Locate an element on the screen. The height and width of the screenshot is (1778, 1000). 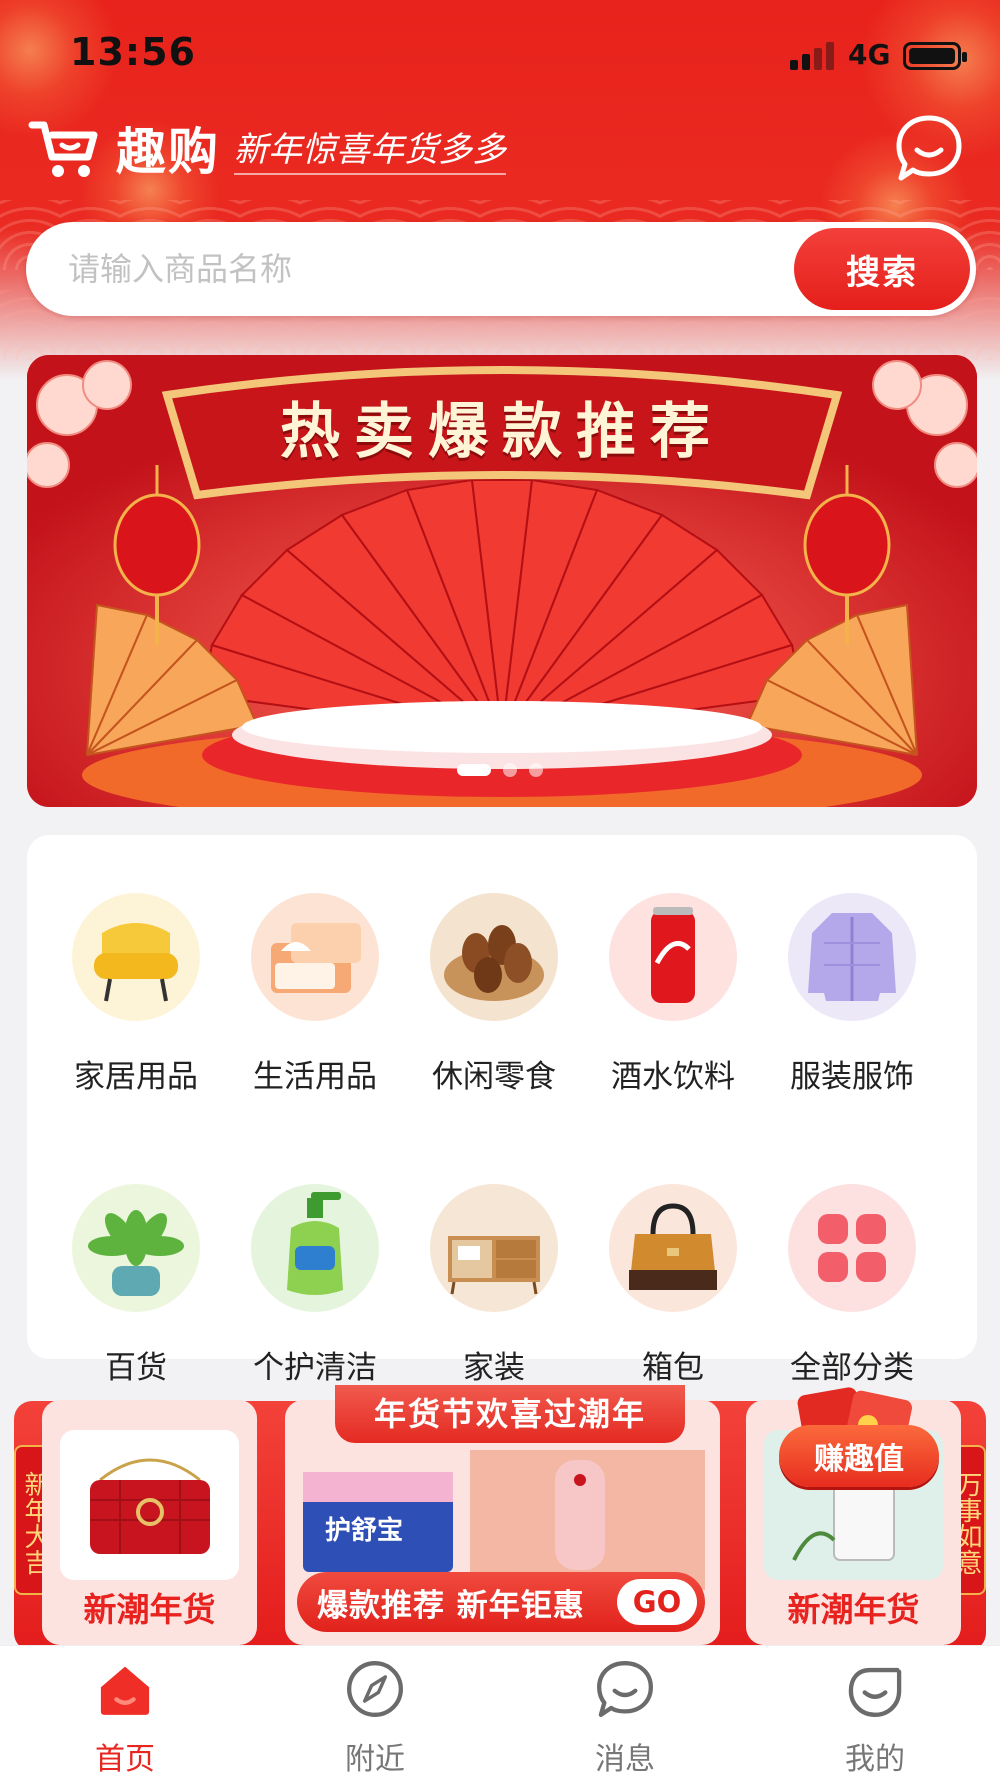
category-item-drinks: 酒水饮料 is located at coordinates (673, 994).